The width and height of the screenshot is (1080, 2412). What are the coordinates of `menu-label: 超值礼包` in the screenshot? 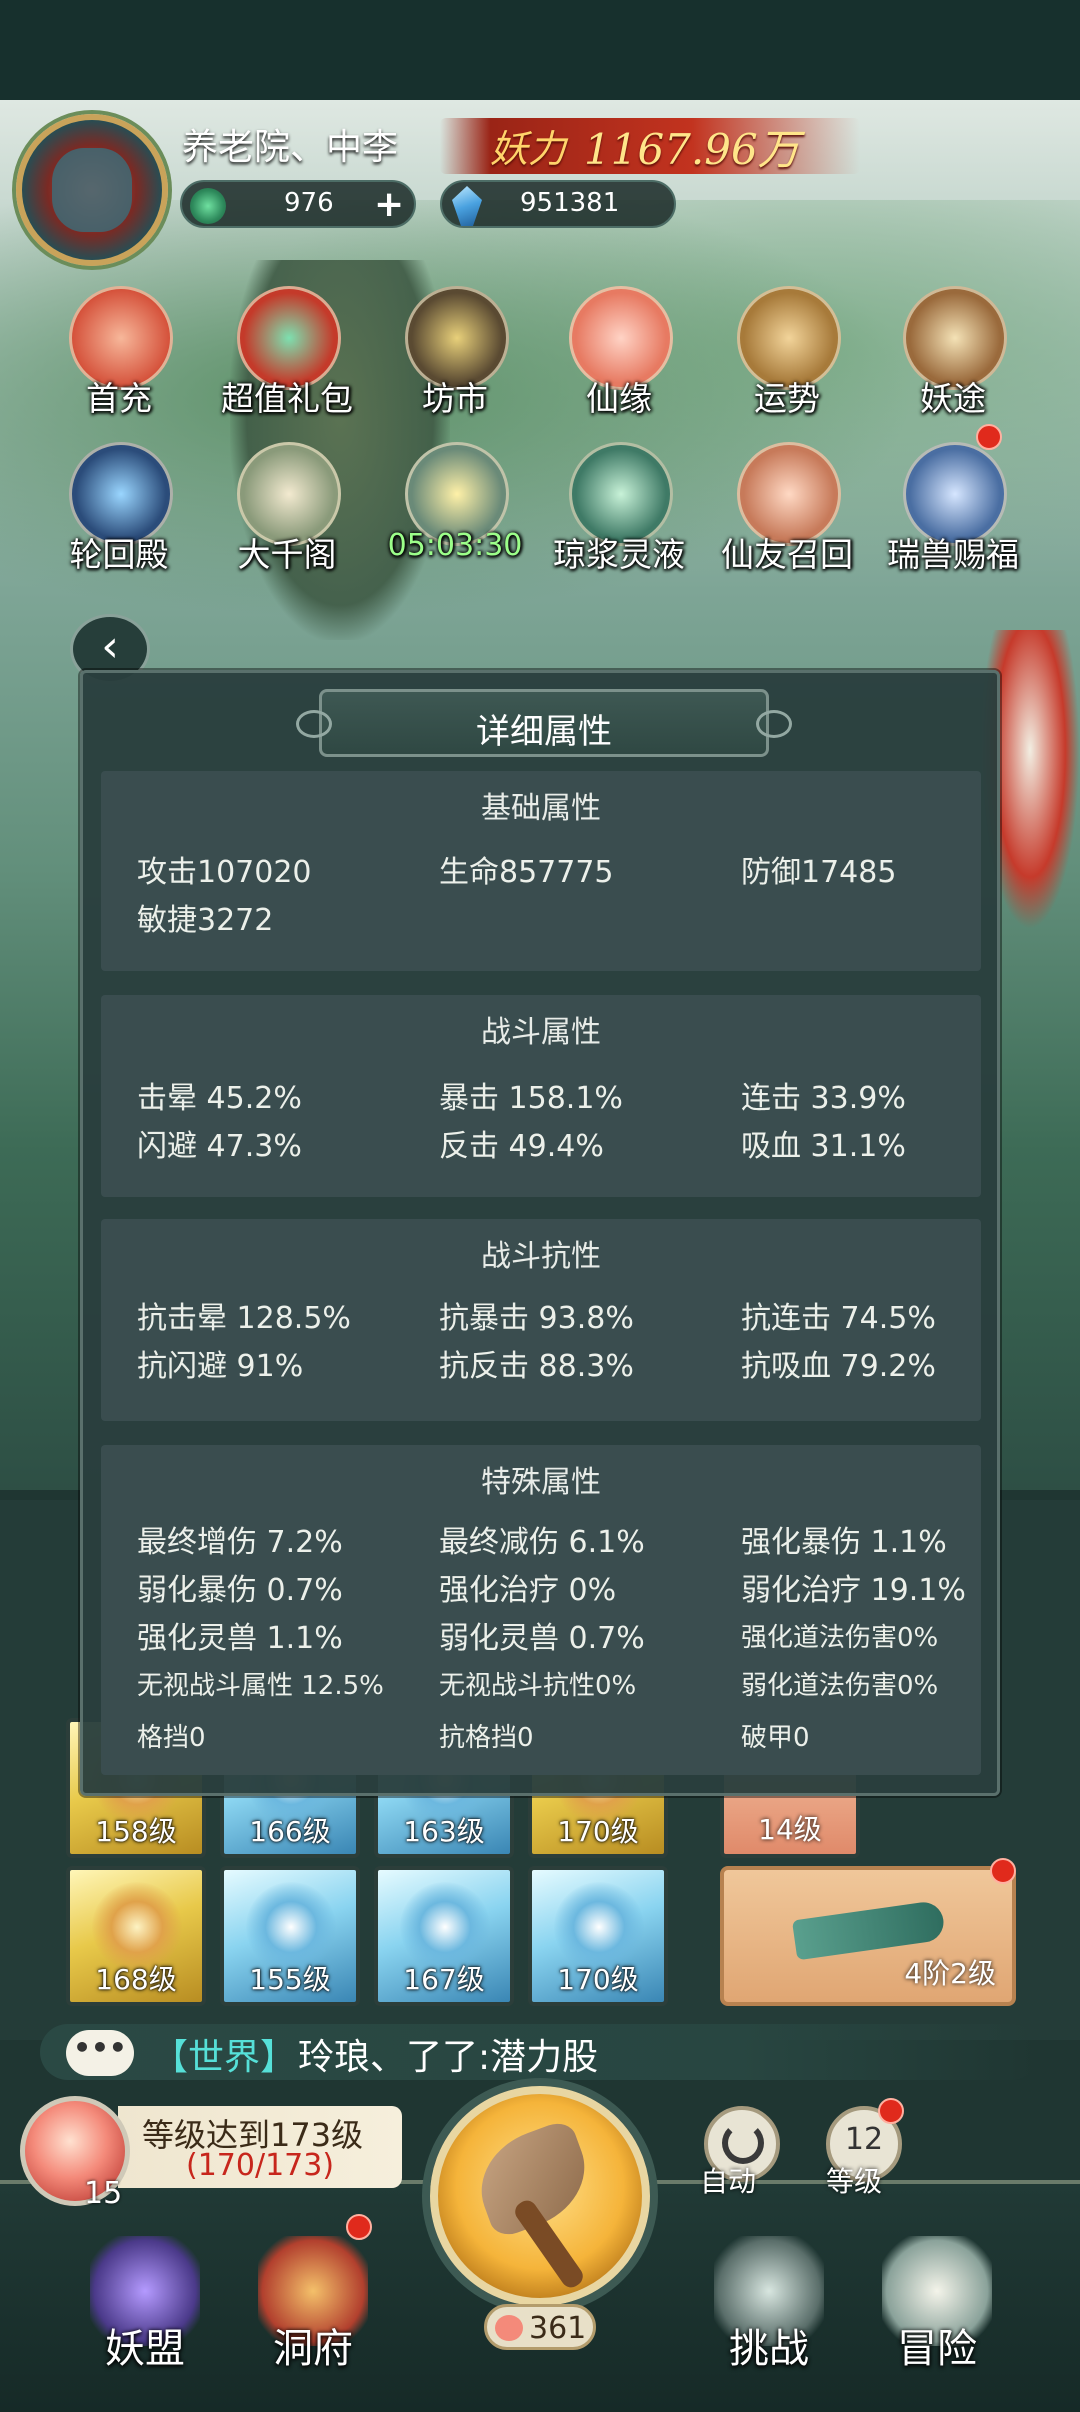 It's located at (287, 398).